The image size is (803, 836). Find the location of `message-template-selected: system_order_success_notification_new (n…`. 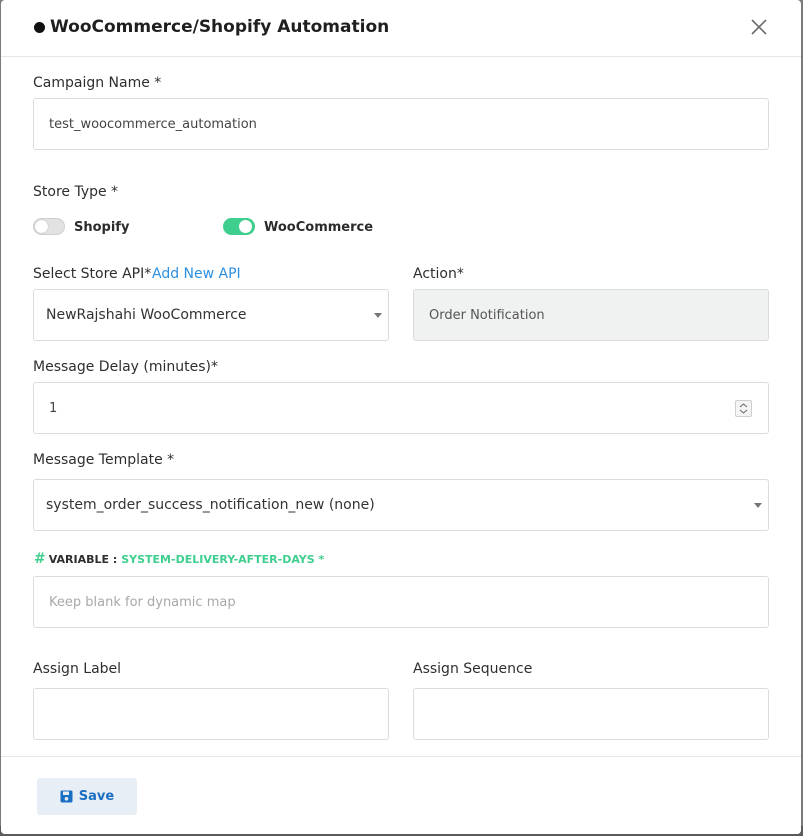

message-template-selected: system_order_success_notification_new (n… is located at coordinates (210, 505).